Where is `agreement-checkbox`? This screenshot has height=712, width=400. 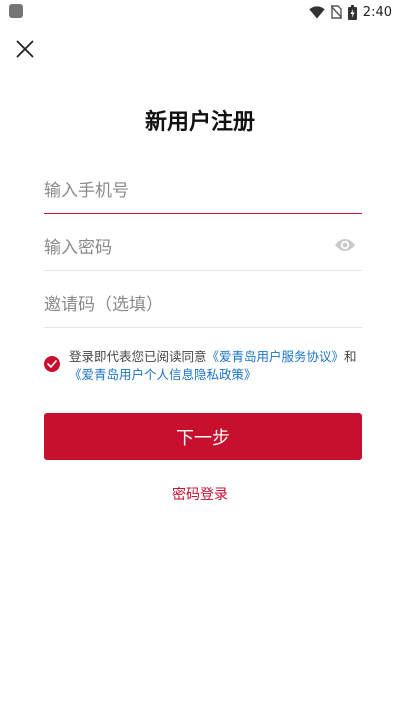 agreement-checkbox is located at coordinates (52, 364).